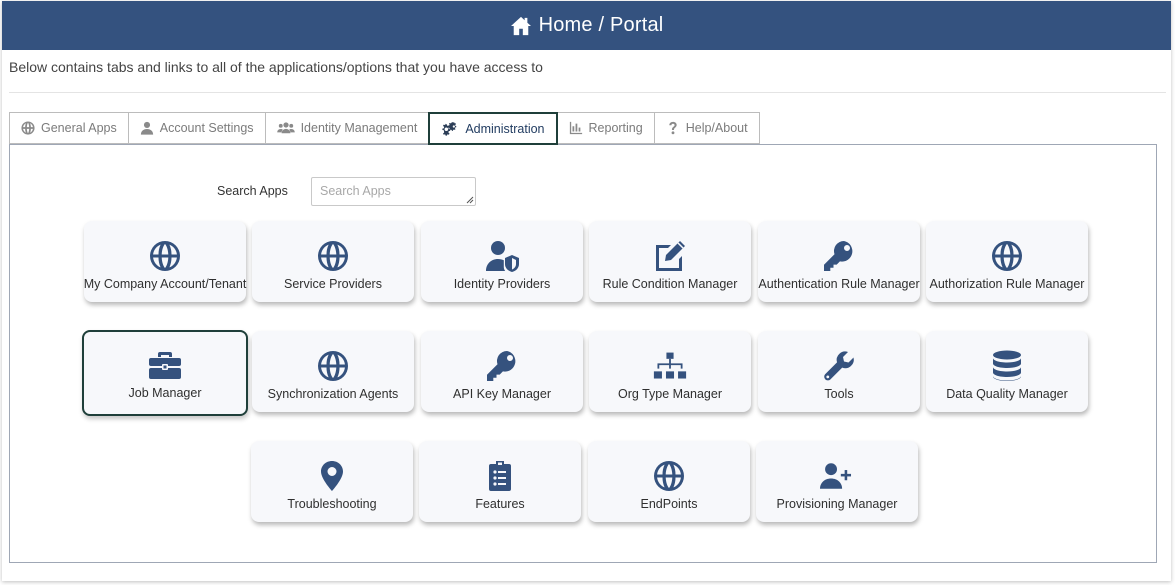 This screenshot has width=1175, height=585. I want to click on app-tile-identity-providers: Identity Providers, so click(502, 261).